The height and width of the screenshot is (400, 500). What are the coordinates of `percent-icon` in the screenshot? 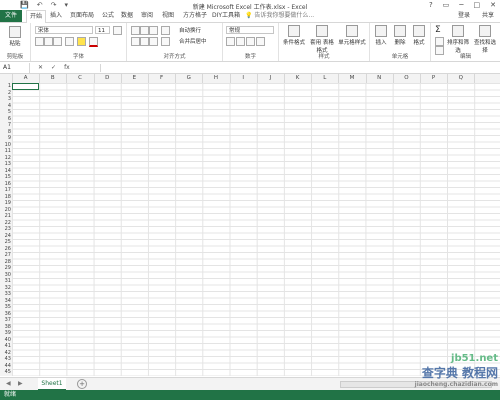 It's located at (240, 41).